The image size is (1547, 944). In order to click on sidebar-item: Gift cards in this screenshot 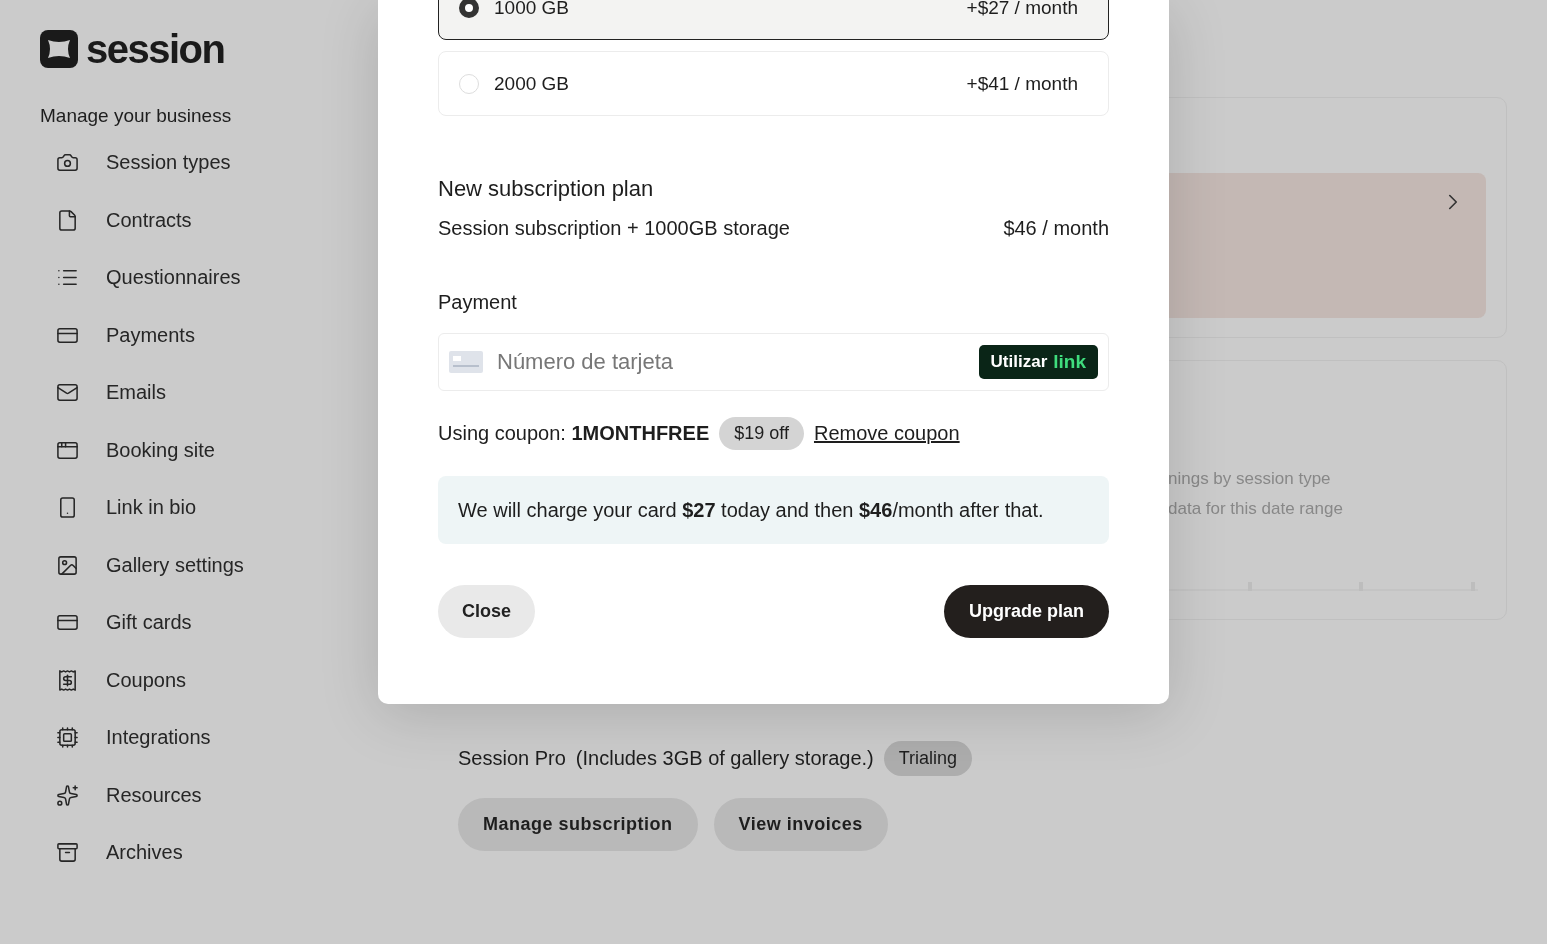, I will do `click(210, 623)`.